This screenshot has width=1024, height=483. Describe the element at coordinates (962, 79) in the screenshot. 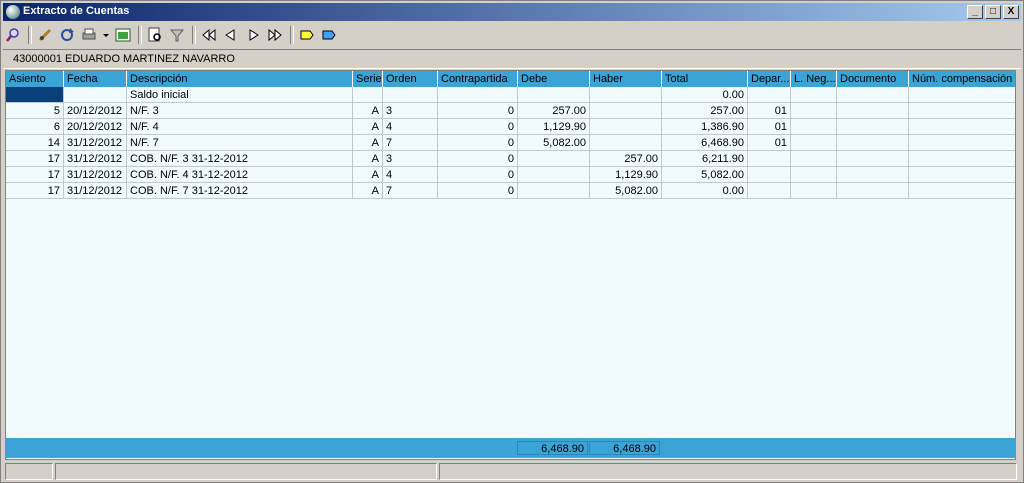

I see `column-header: Núm. compensación` at that location.